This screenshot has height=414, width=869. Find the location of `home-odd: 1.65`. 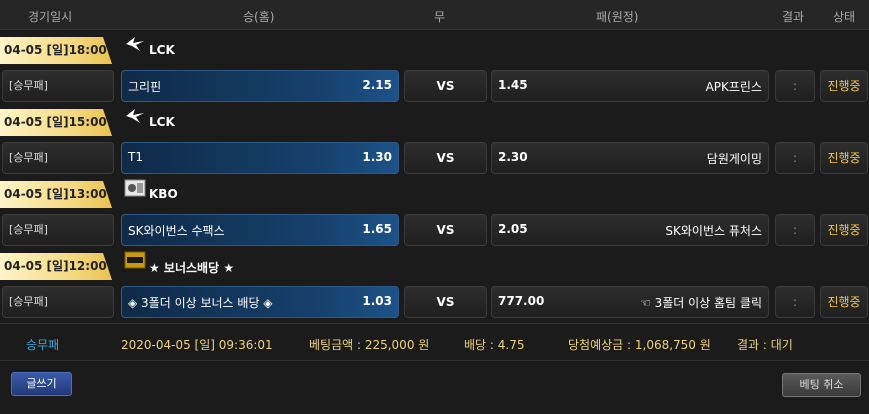

home-odd: 1.65 is located at coordinates (377, 229).